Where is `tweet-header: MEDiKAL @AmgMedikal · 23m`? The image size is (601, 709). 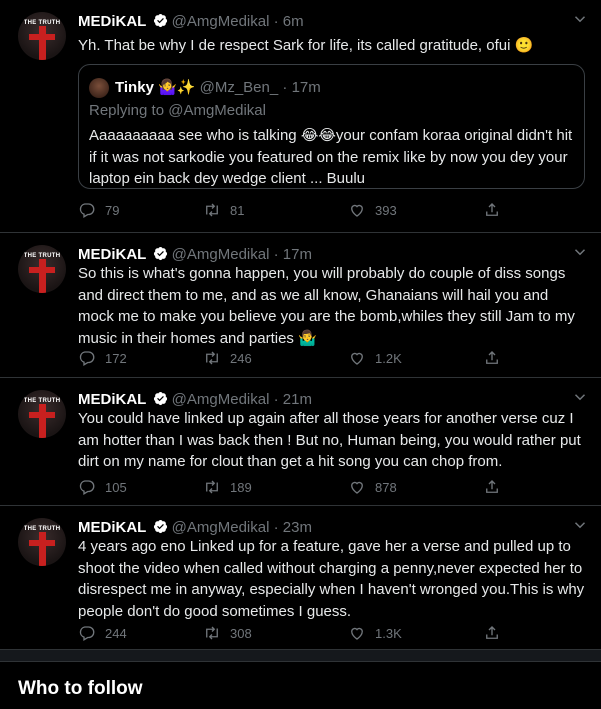 tweet-header: MEDiKAL @AmgMedikal · 23m is located at coordinates (195, 527).